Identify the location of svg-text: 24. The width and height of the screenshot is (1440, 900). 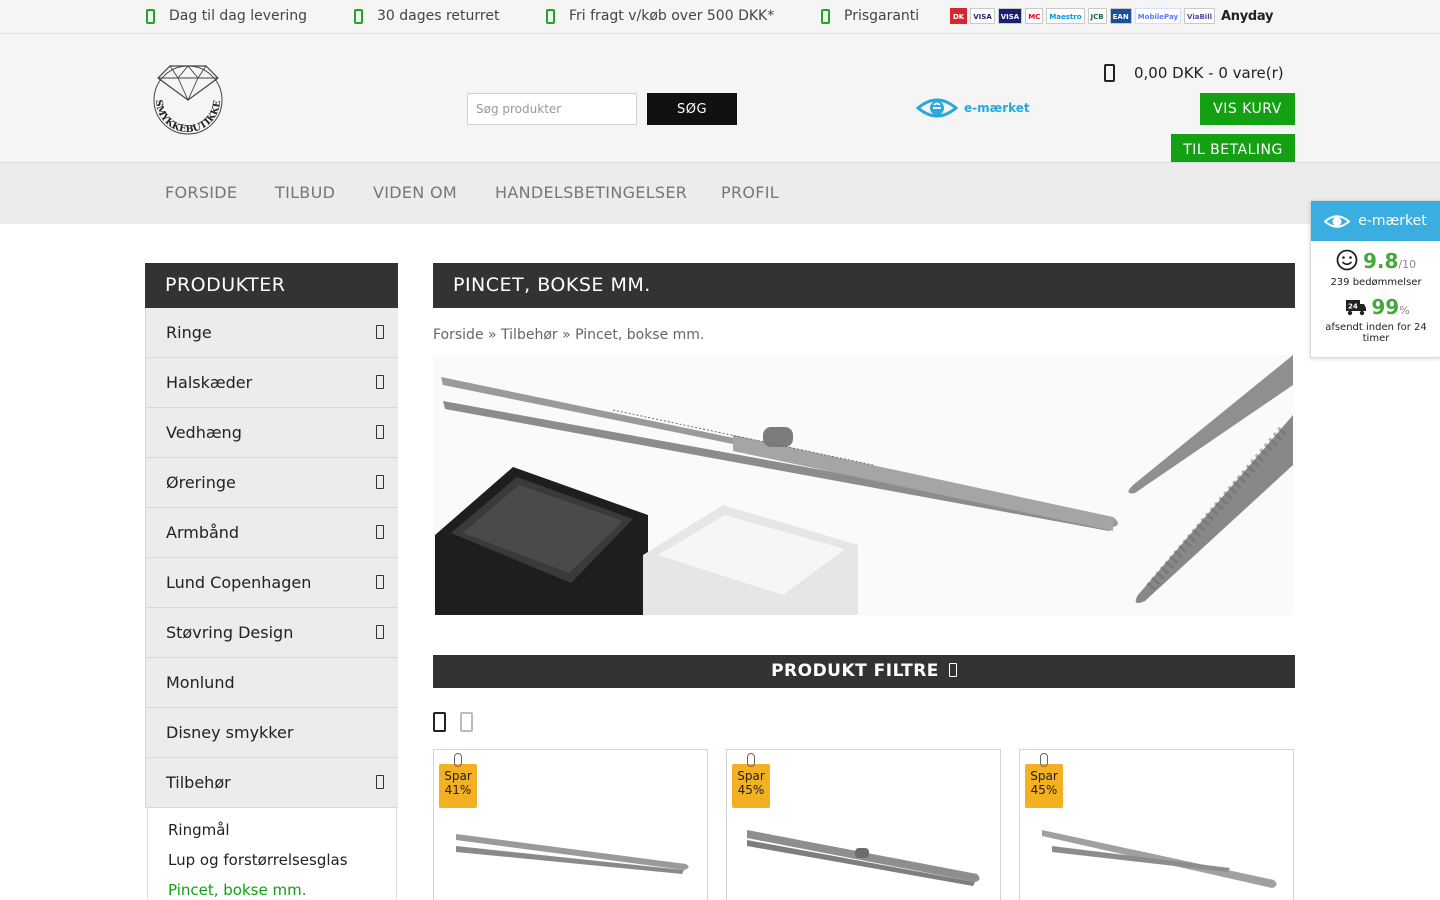
(1353, 307).